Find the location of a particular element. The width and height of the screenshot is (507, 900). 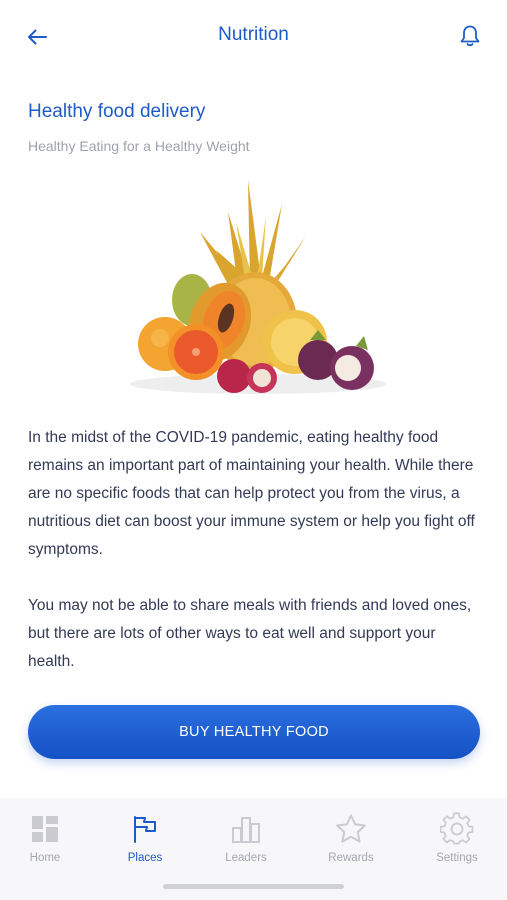

tab-settings: Settings is located at coordinates (457, 842).